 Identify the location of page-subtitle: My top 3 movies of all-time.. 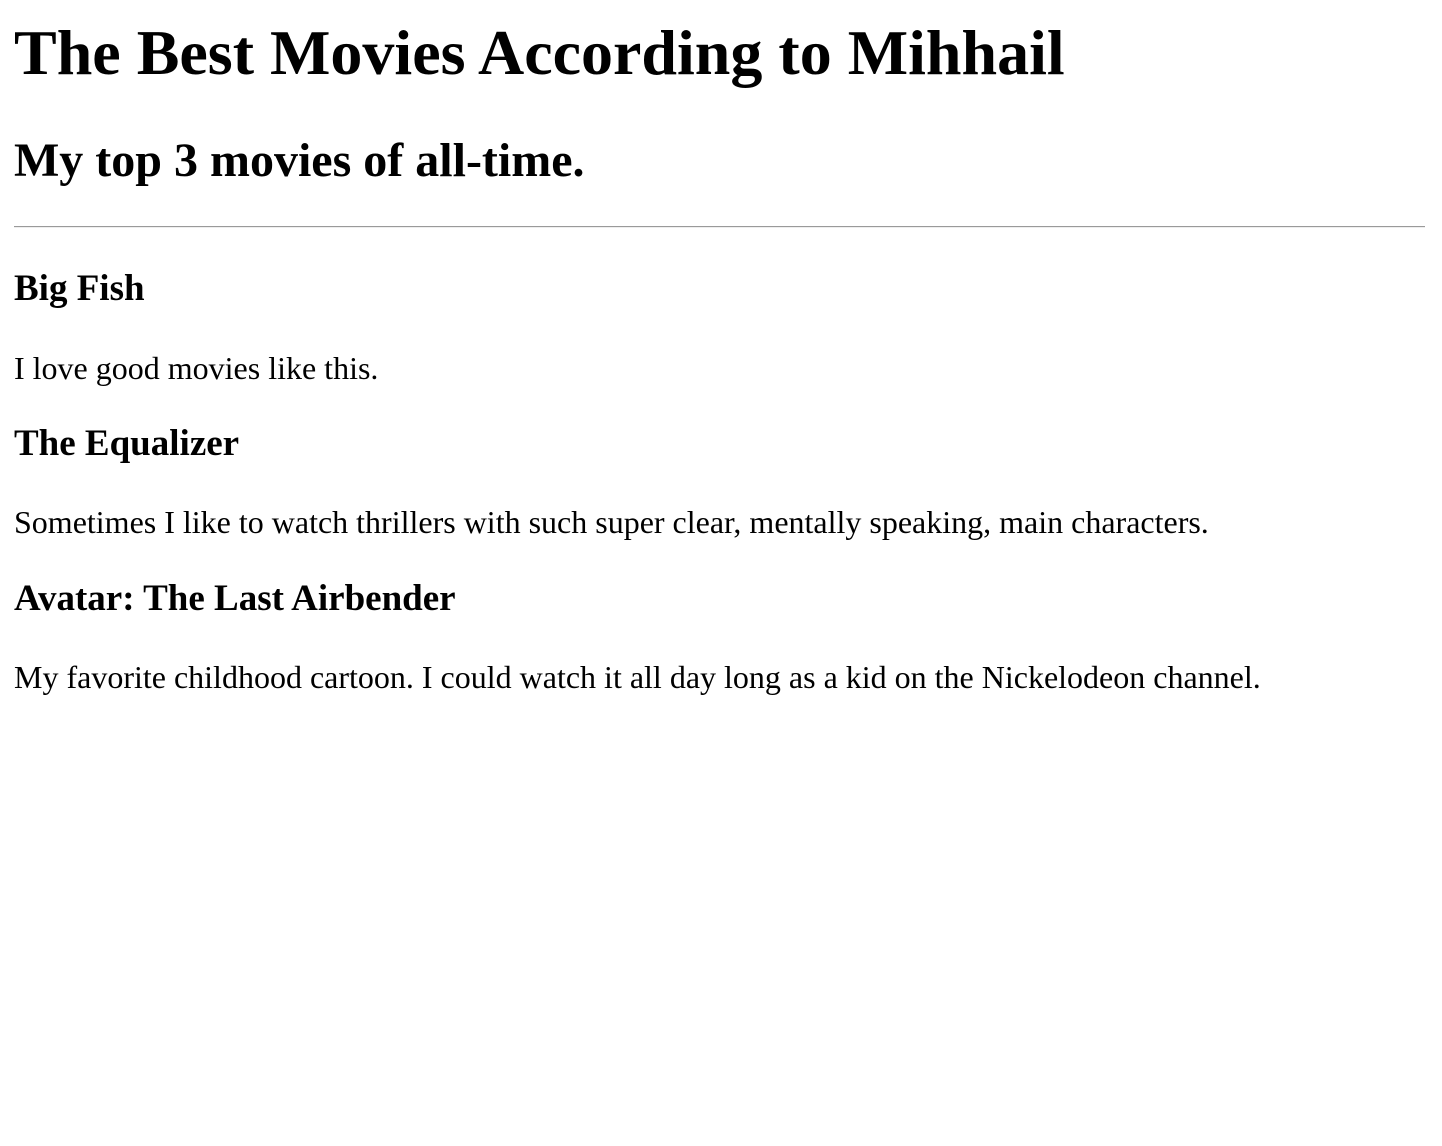
(299, 160).